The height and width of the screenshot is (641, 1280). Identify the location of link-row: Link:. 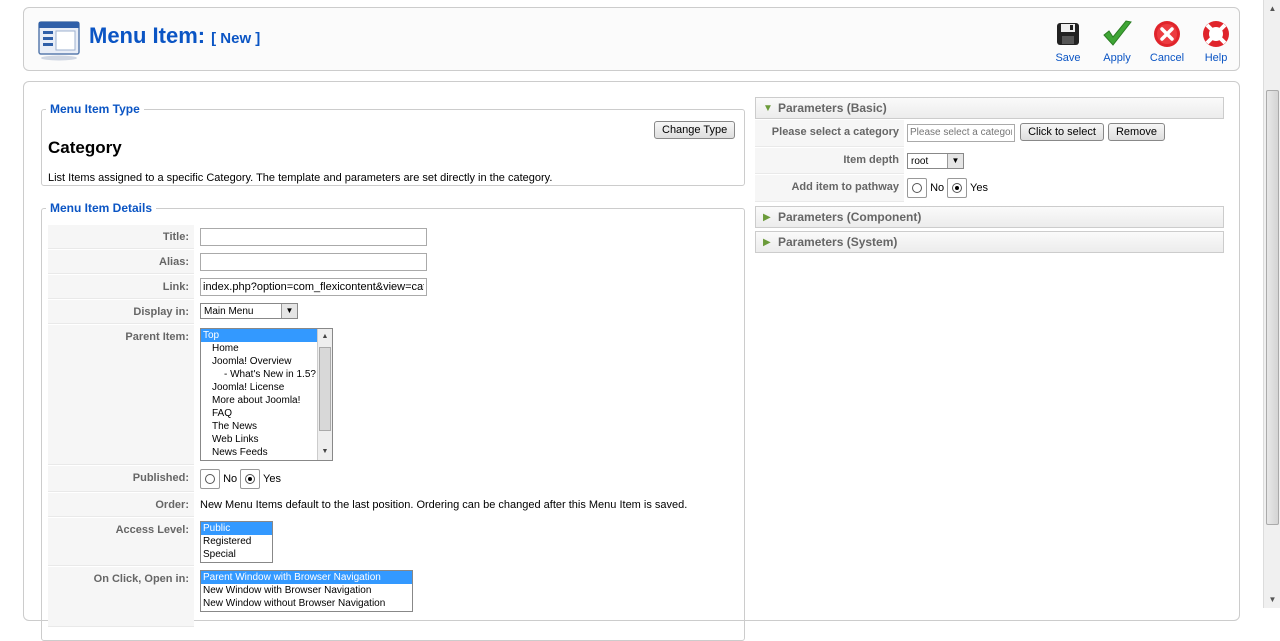
(393, 287).